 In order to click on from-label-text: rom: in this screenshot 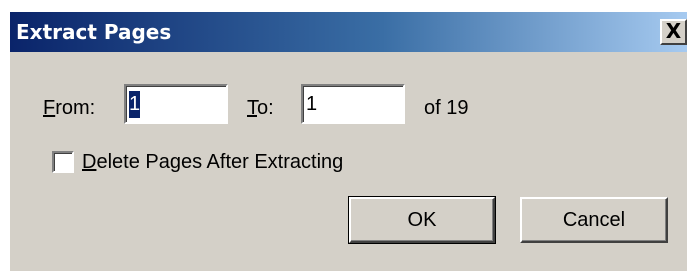, I will do `click(75, 108)`.